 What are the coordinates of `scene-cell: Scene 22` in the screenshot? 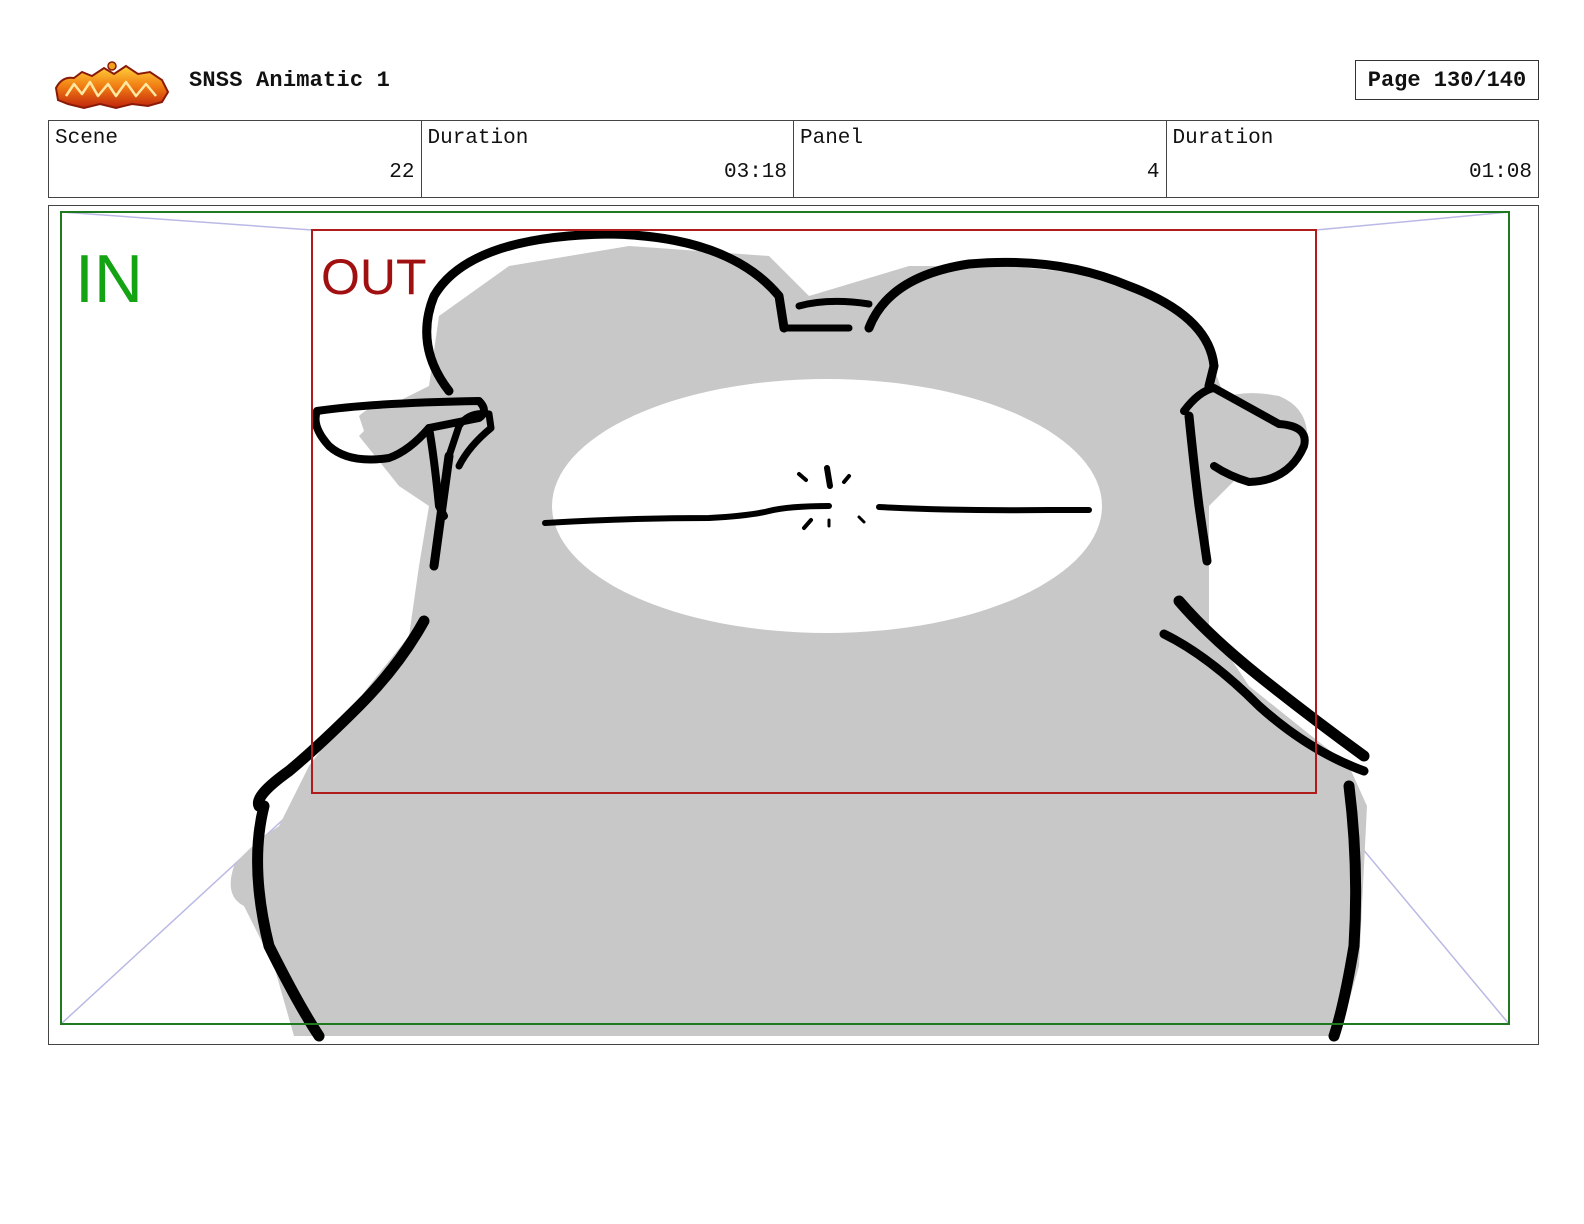 It's located at (235, 159).